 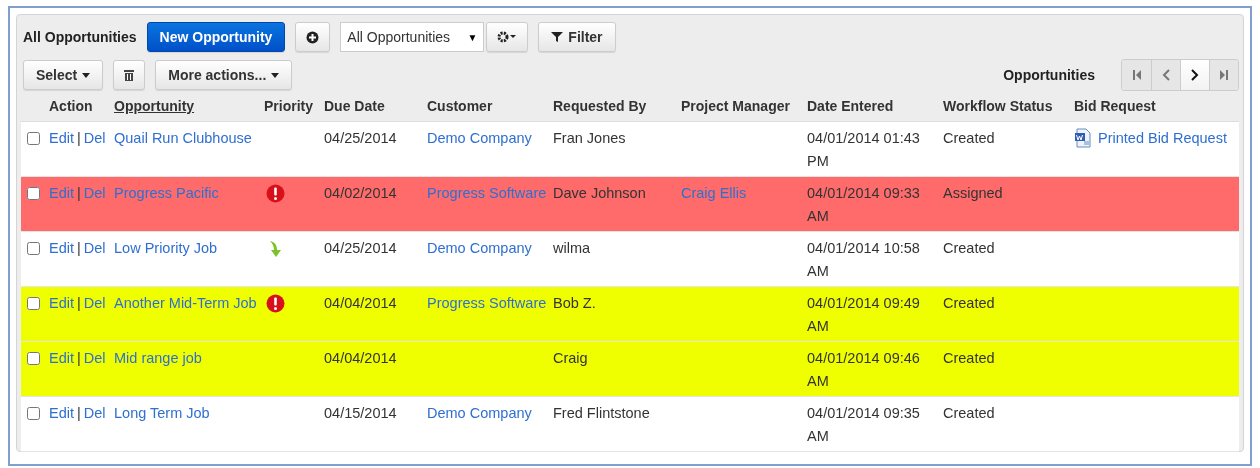 What do you see at coordinates (276, 249) in the screenshot?
I see `down-arrow-icon` at bounding box center [276, 249].